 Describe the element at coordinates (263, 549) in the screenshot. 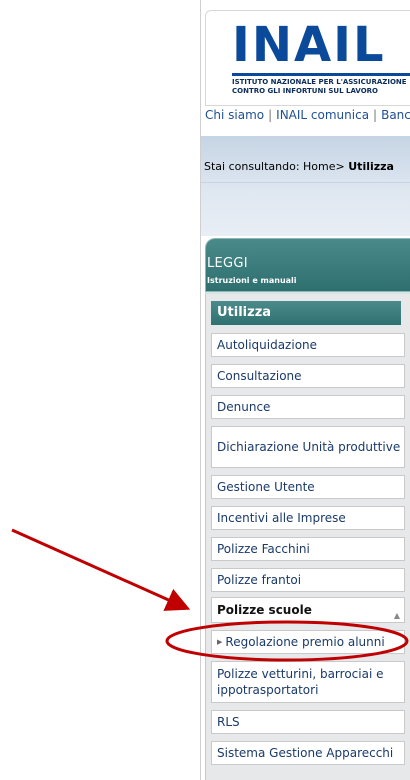

I see `menu-item-label: Polizze Facchini` at that location.